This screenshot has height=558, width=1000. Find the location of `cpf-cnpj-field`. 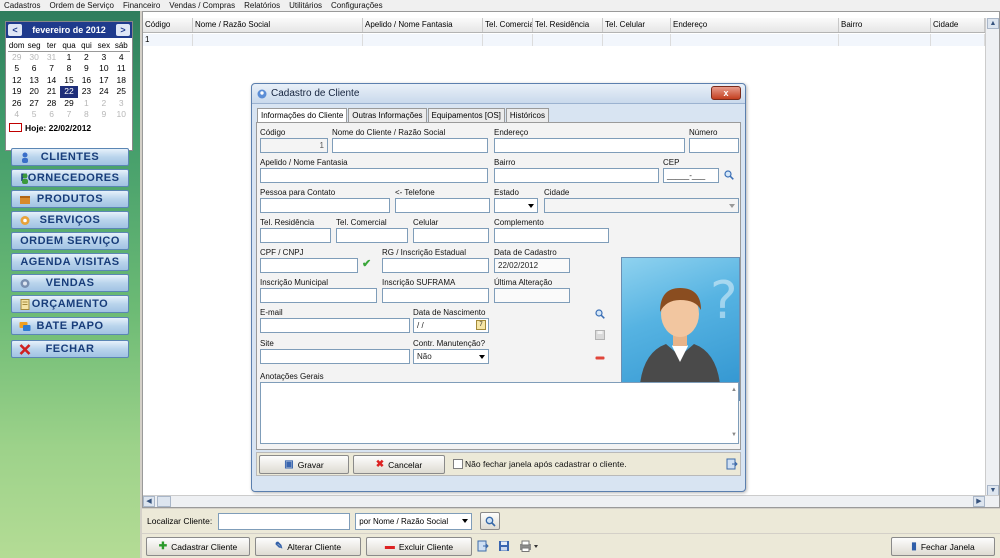

cpf-cnpj-field is located at coordinates (309, 265).